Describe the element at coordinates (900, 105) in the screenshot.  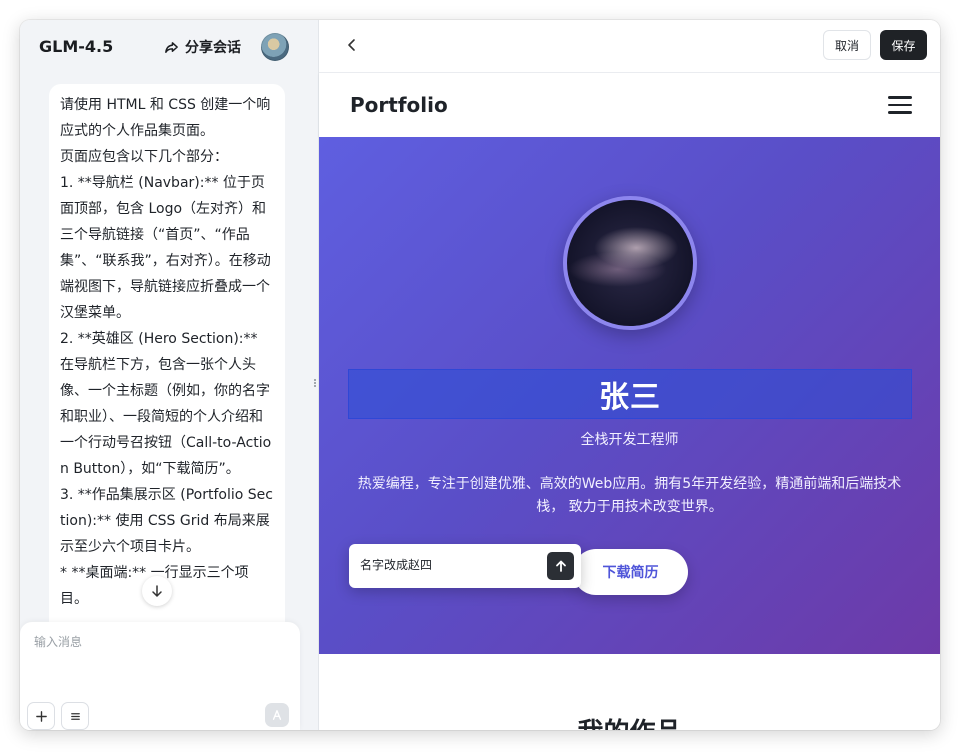
I see `hamburger-menu-icon` at that location.